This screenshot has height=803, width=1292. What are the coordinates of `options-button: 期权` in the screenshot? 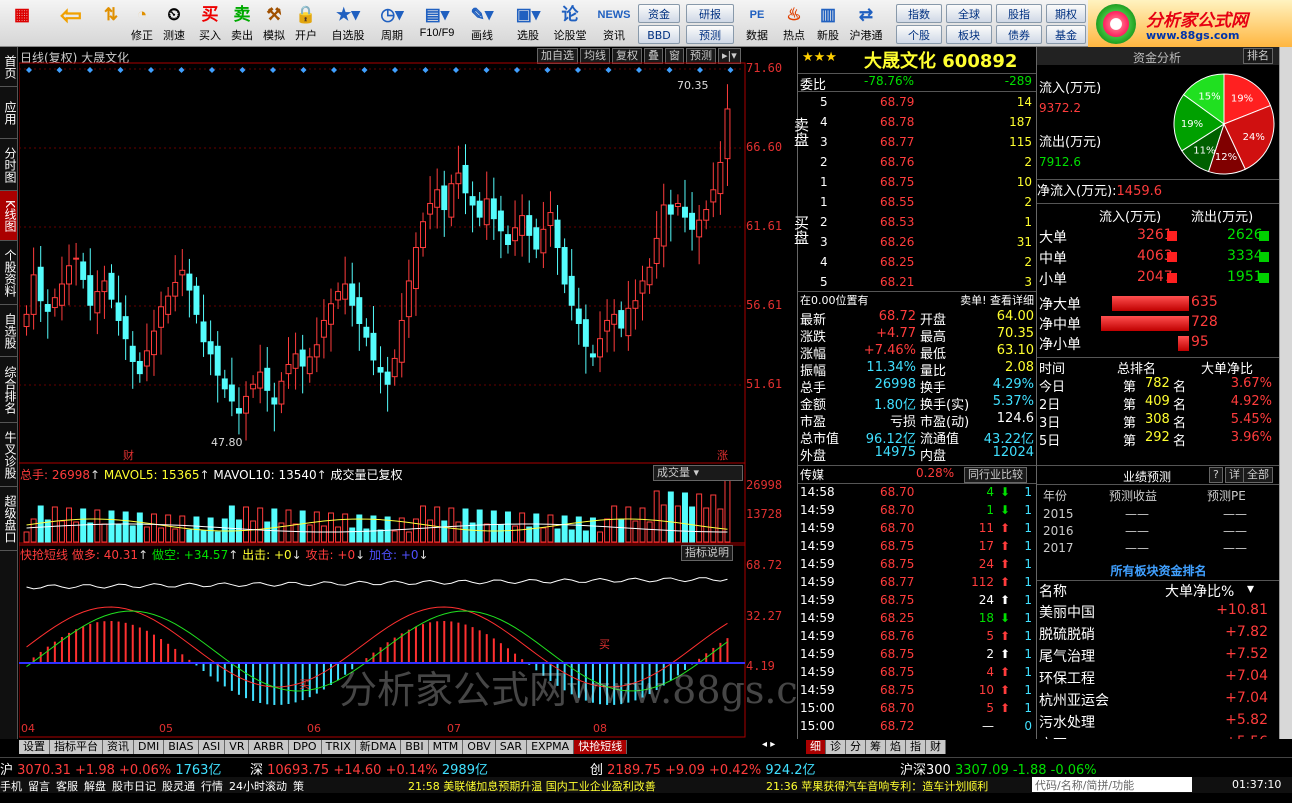 It's located at (1066, 13).